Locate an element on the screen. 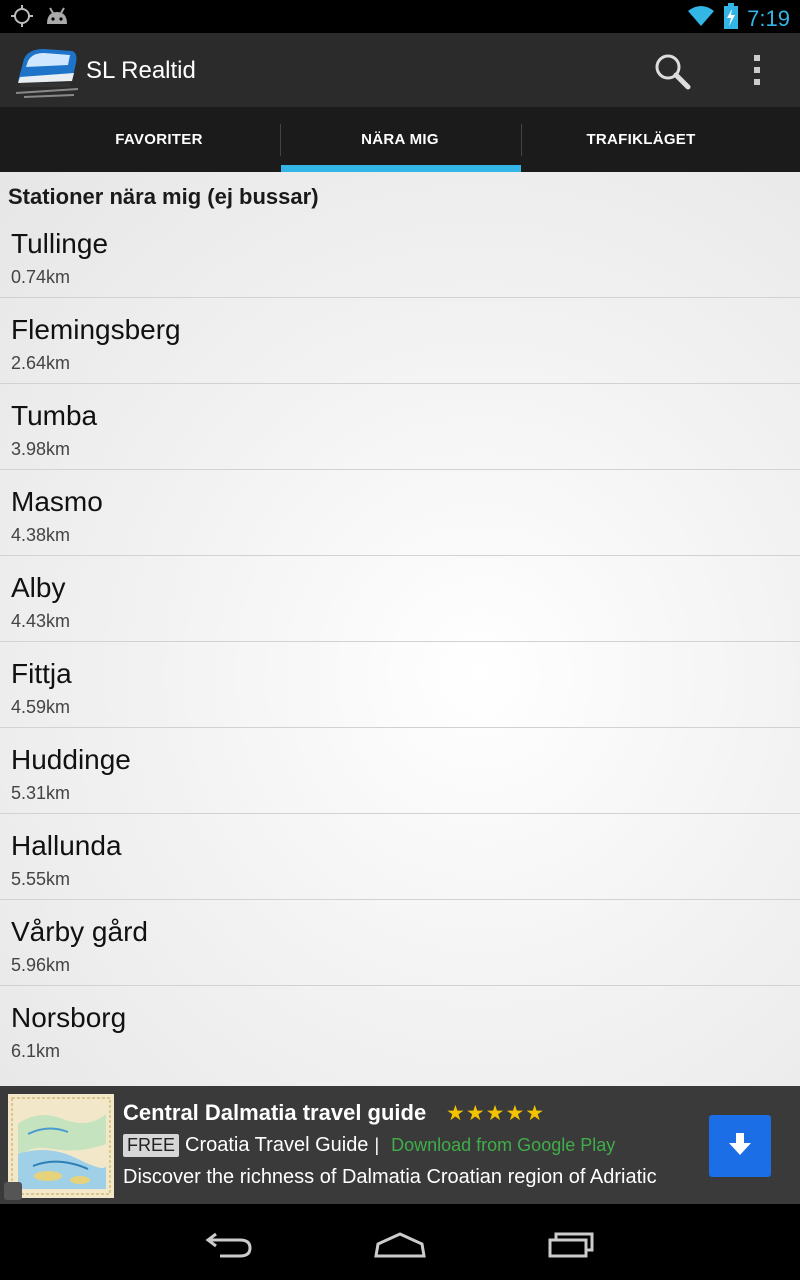 This screenshot has width=800, height=1280. battery-charging-icon is located at coordinates (731, 18).